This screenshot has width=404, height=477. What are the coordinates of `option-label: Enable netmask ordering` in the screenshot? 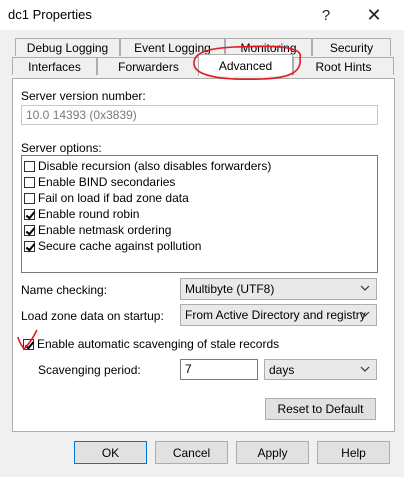 It's located at (105, 230).